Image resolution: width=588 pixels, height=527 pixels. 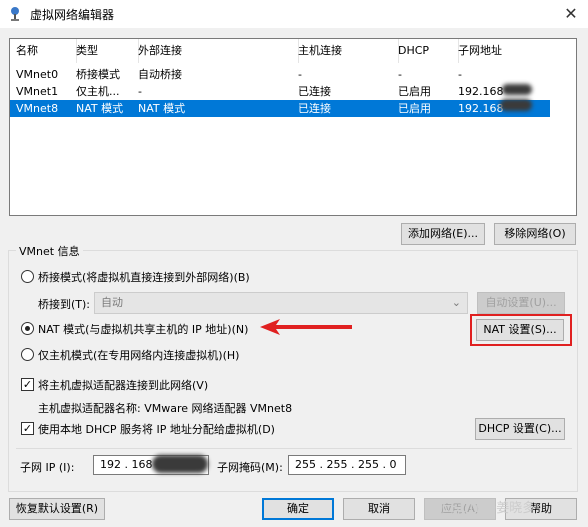 I want to click on column-header-host: 主机连接, so click(x=345, y=51).